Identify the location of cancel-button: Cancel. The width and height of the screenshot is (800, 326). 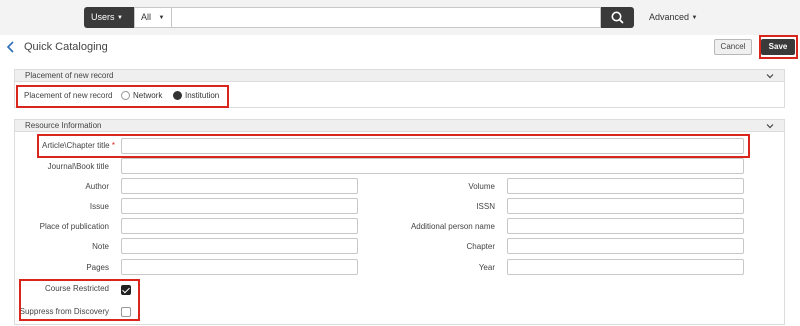
(733, 47).